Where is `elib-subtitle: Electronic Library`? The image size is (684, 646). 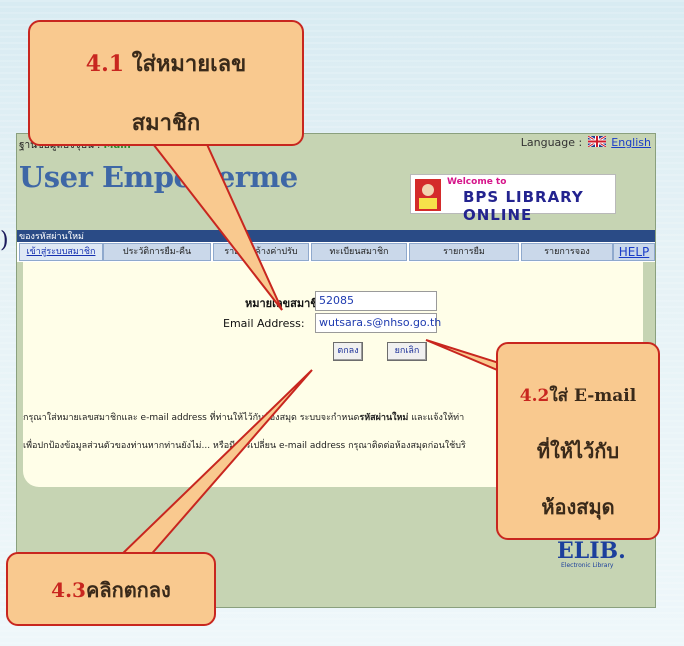
elib-subtitle: Electronic Library is located at coordinates (587, 565).